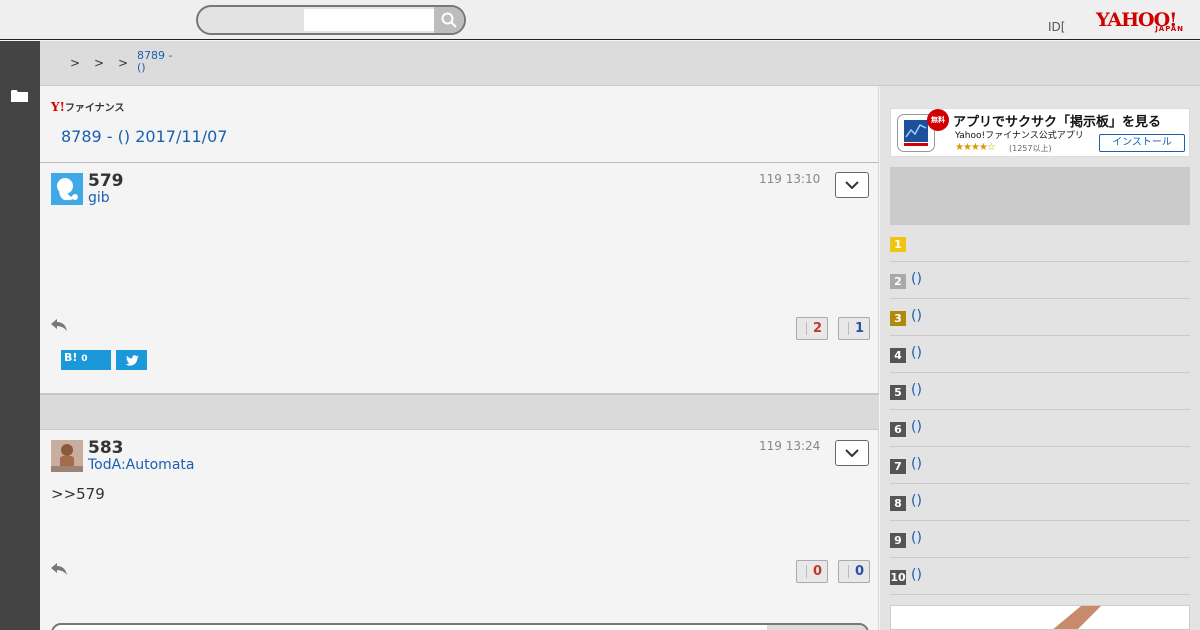 The height and width of the screenshot is (630, 1200). I want to click on install-button: インストール, so click(1142, 143).